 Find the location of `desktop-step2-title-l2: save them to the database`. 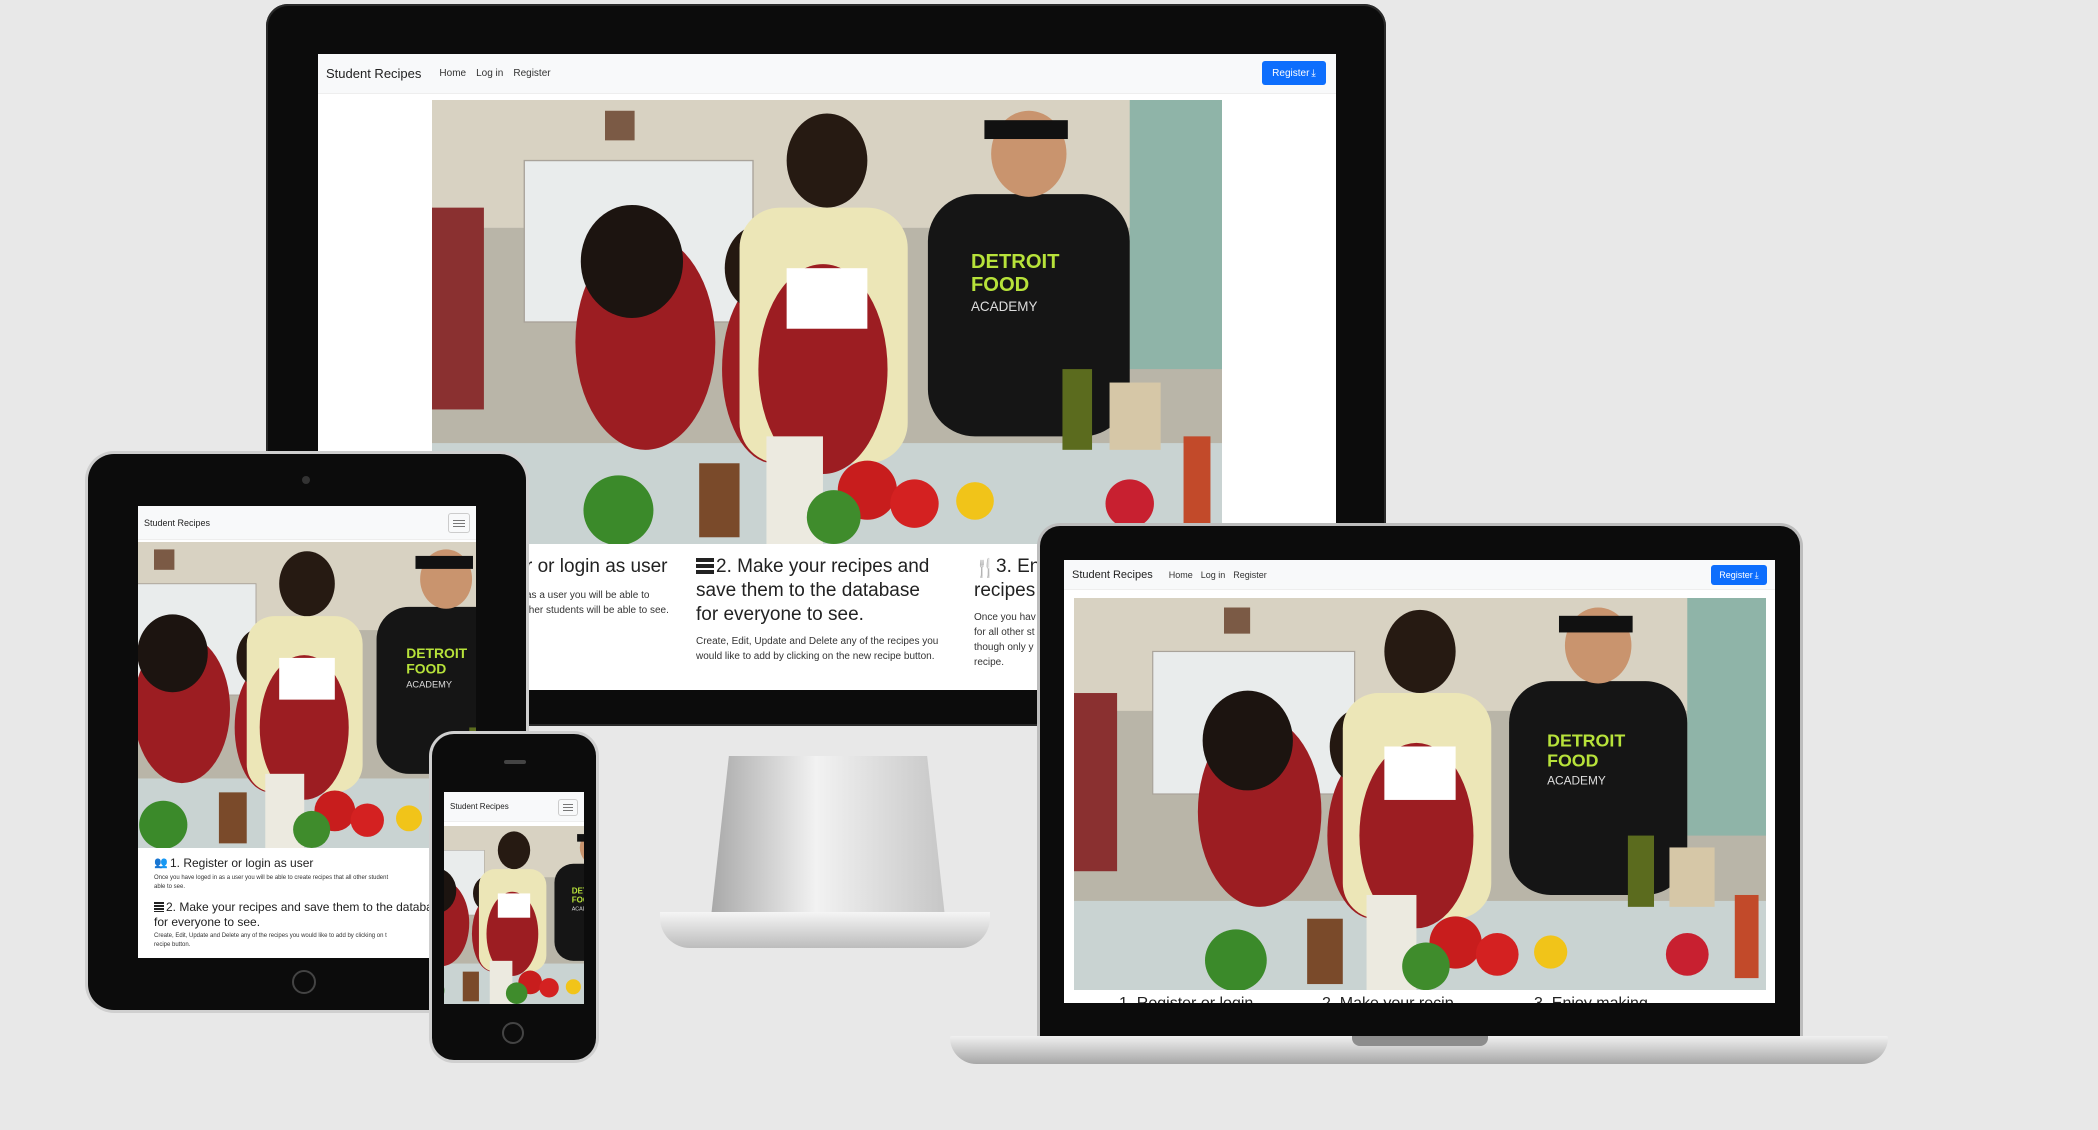

desktop-step2-title-l2: save them to the database is located at coordinates (808, 590).